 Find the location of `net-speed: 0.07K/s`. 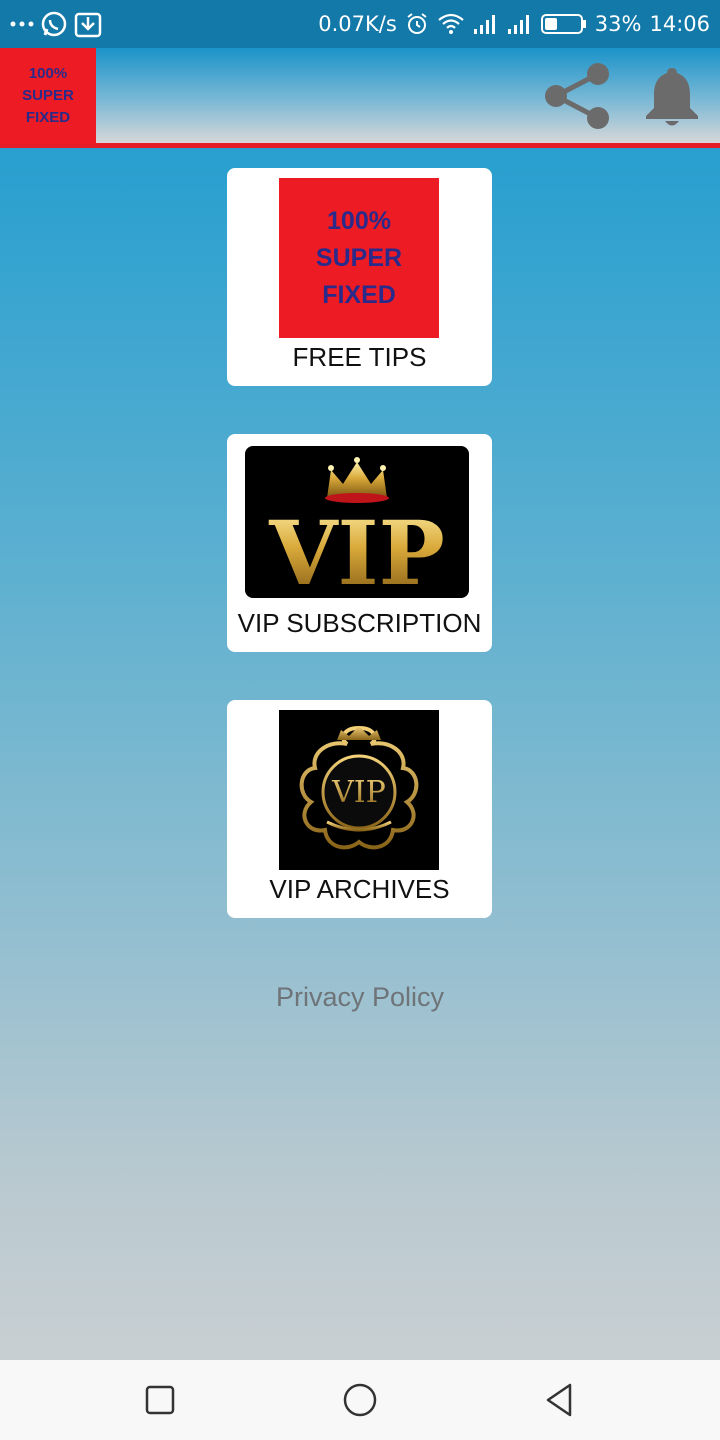

net-speed: 0.07K/s is located at coordinates (357, 24).